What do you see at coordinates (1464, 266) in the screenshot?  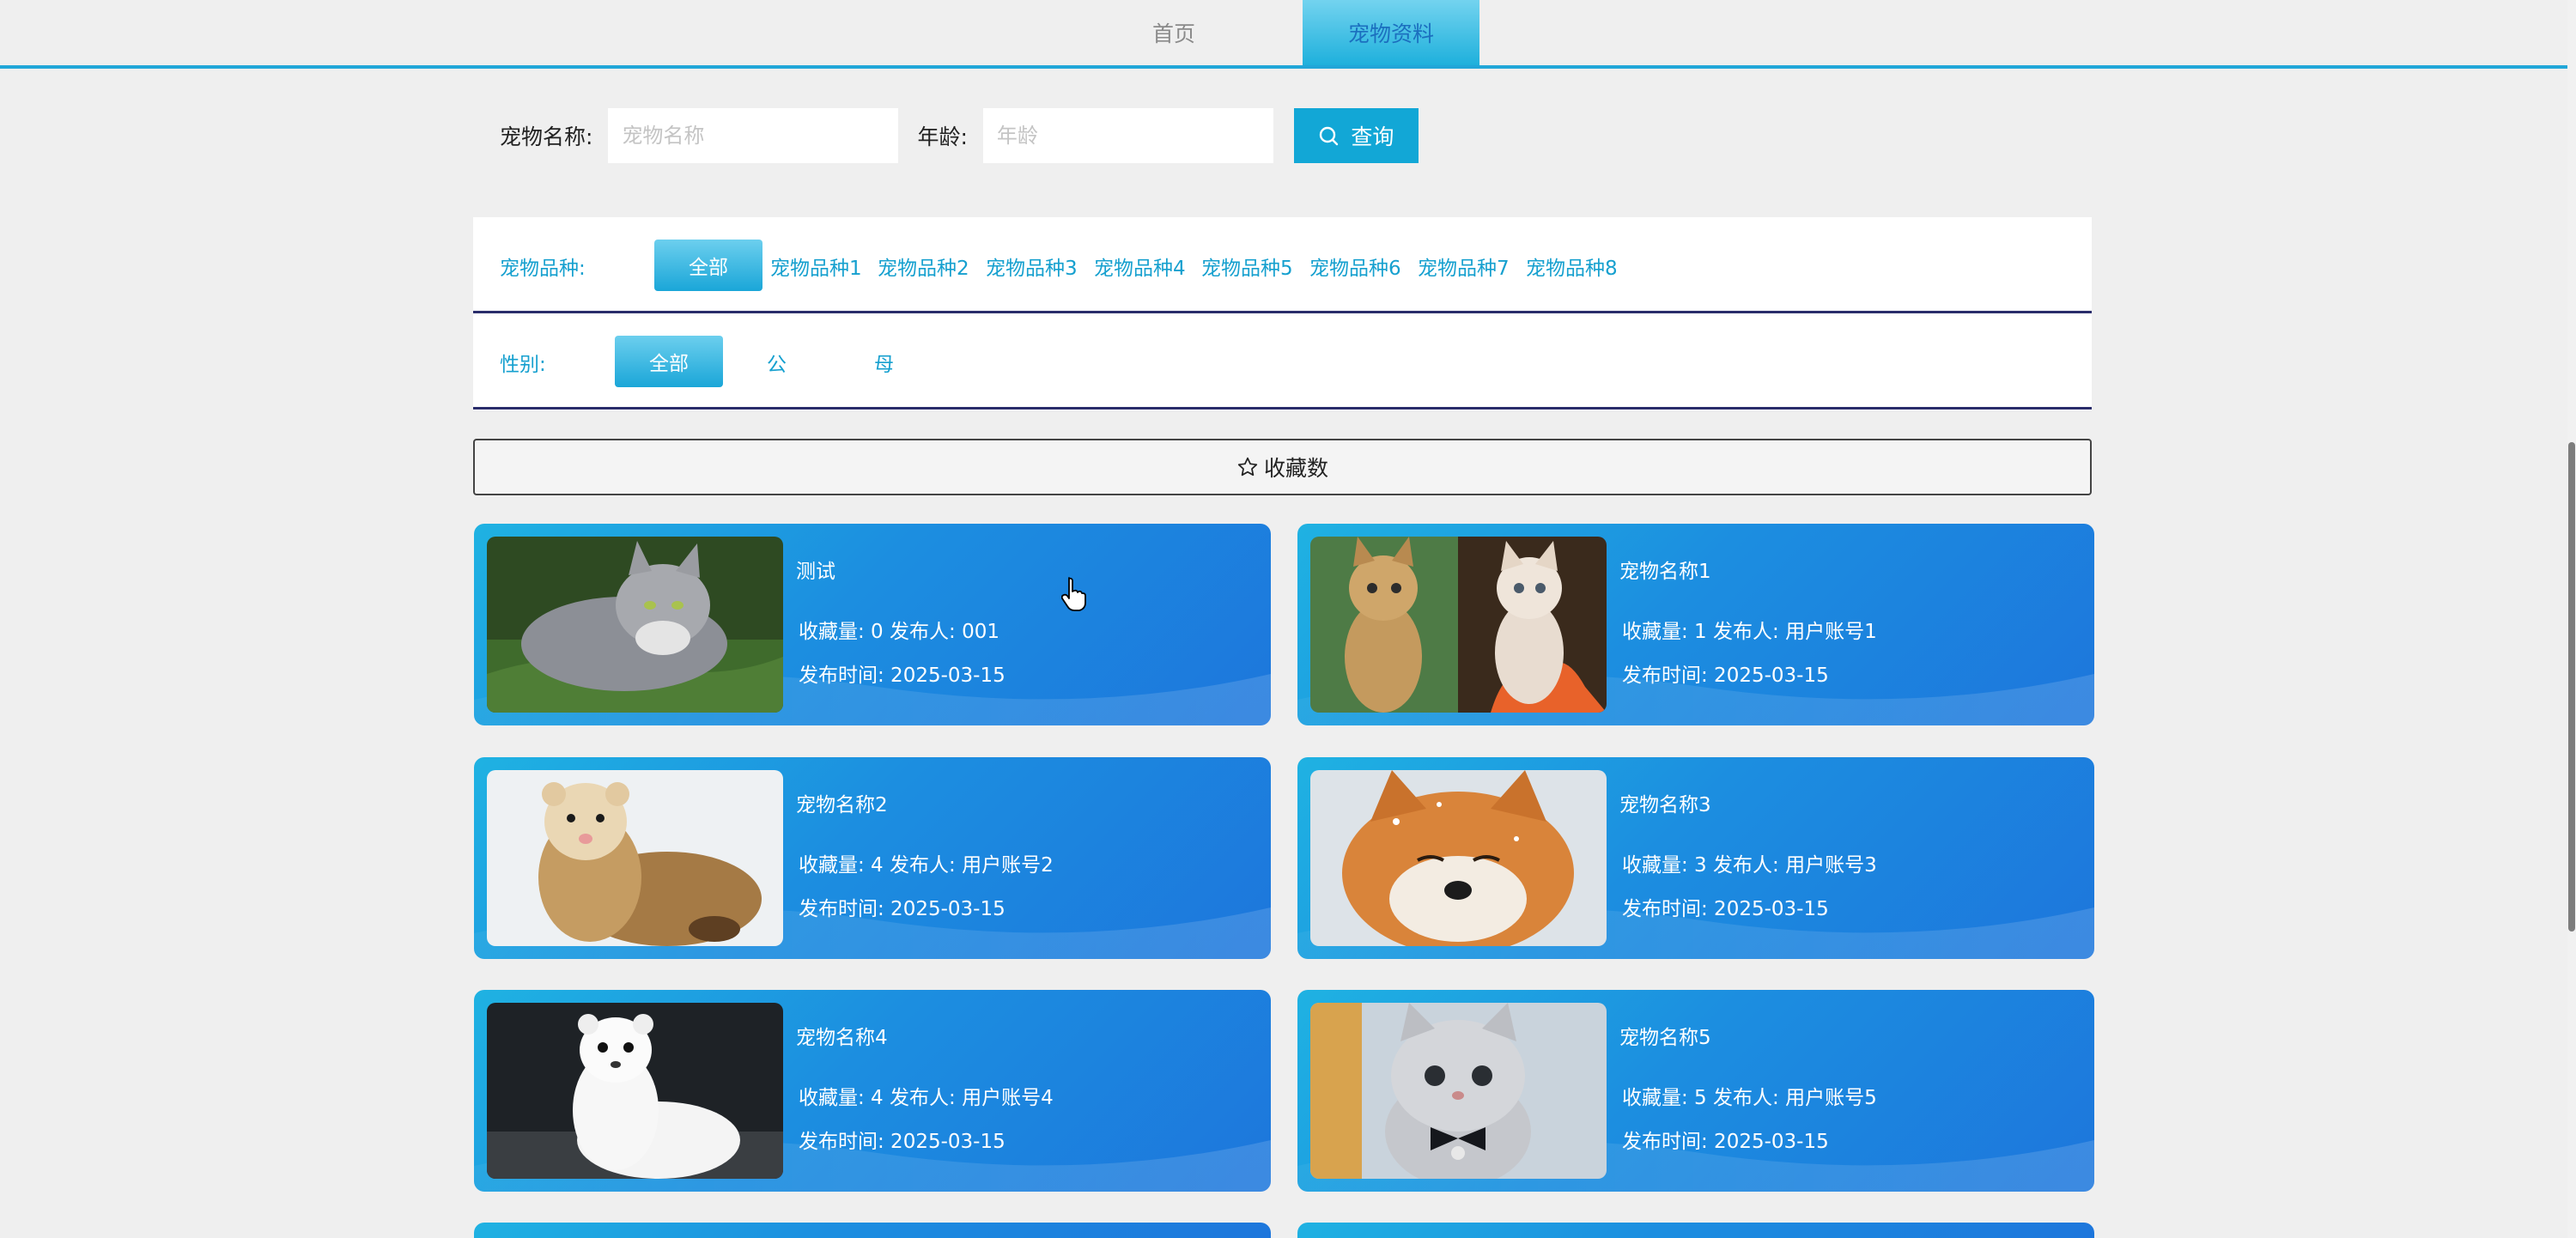 I see `breed-option-7: 宠物品种7` at bounding box center [1464, 266].